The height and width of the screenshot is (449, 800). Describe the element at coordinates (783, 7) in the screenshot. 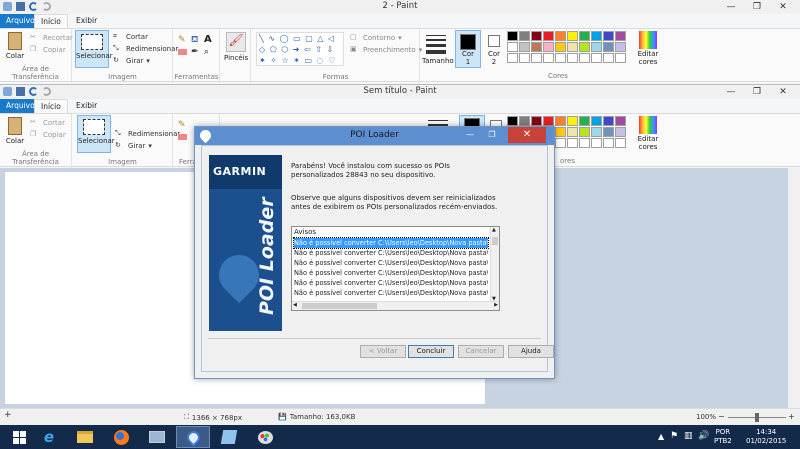

I see `close-button: ✕` at that location.